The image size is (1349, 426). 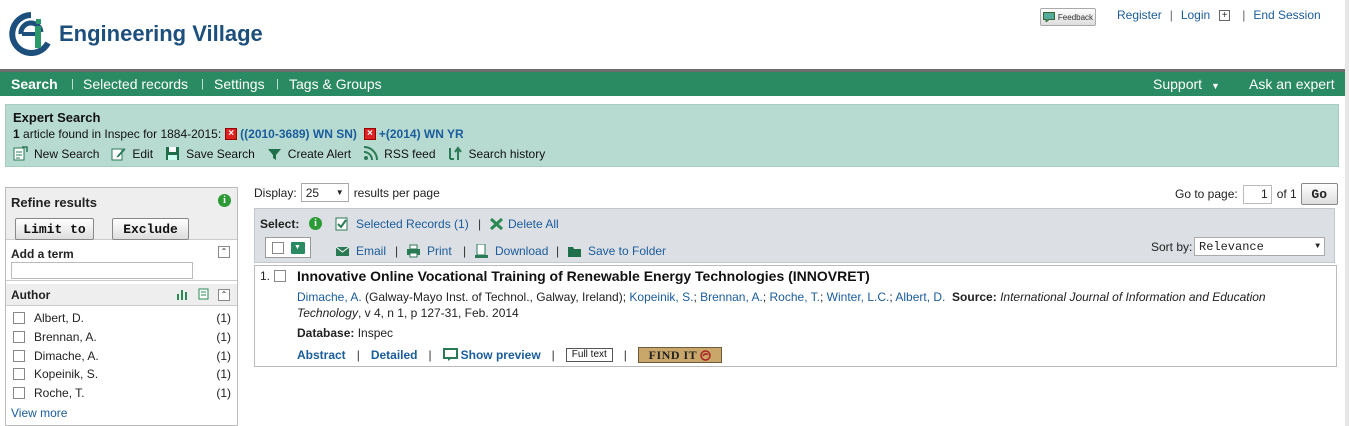 I want to click on print-action: Print, so click(x=429, y=251).